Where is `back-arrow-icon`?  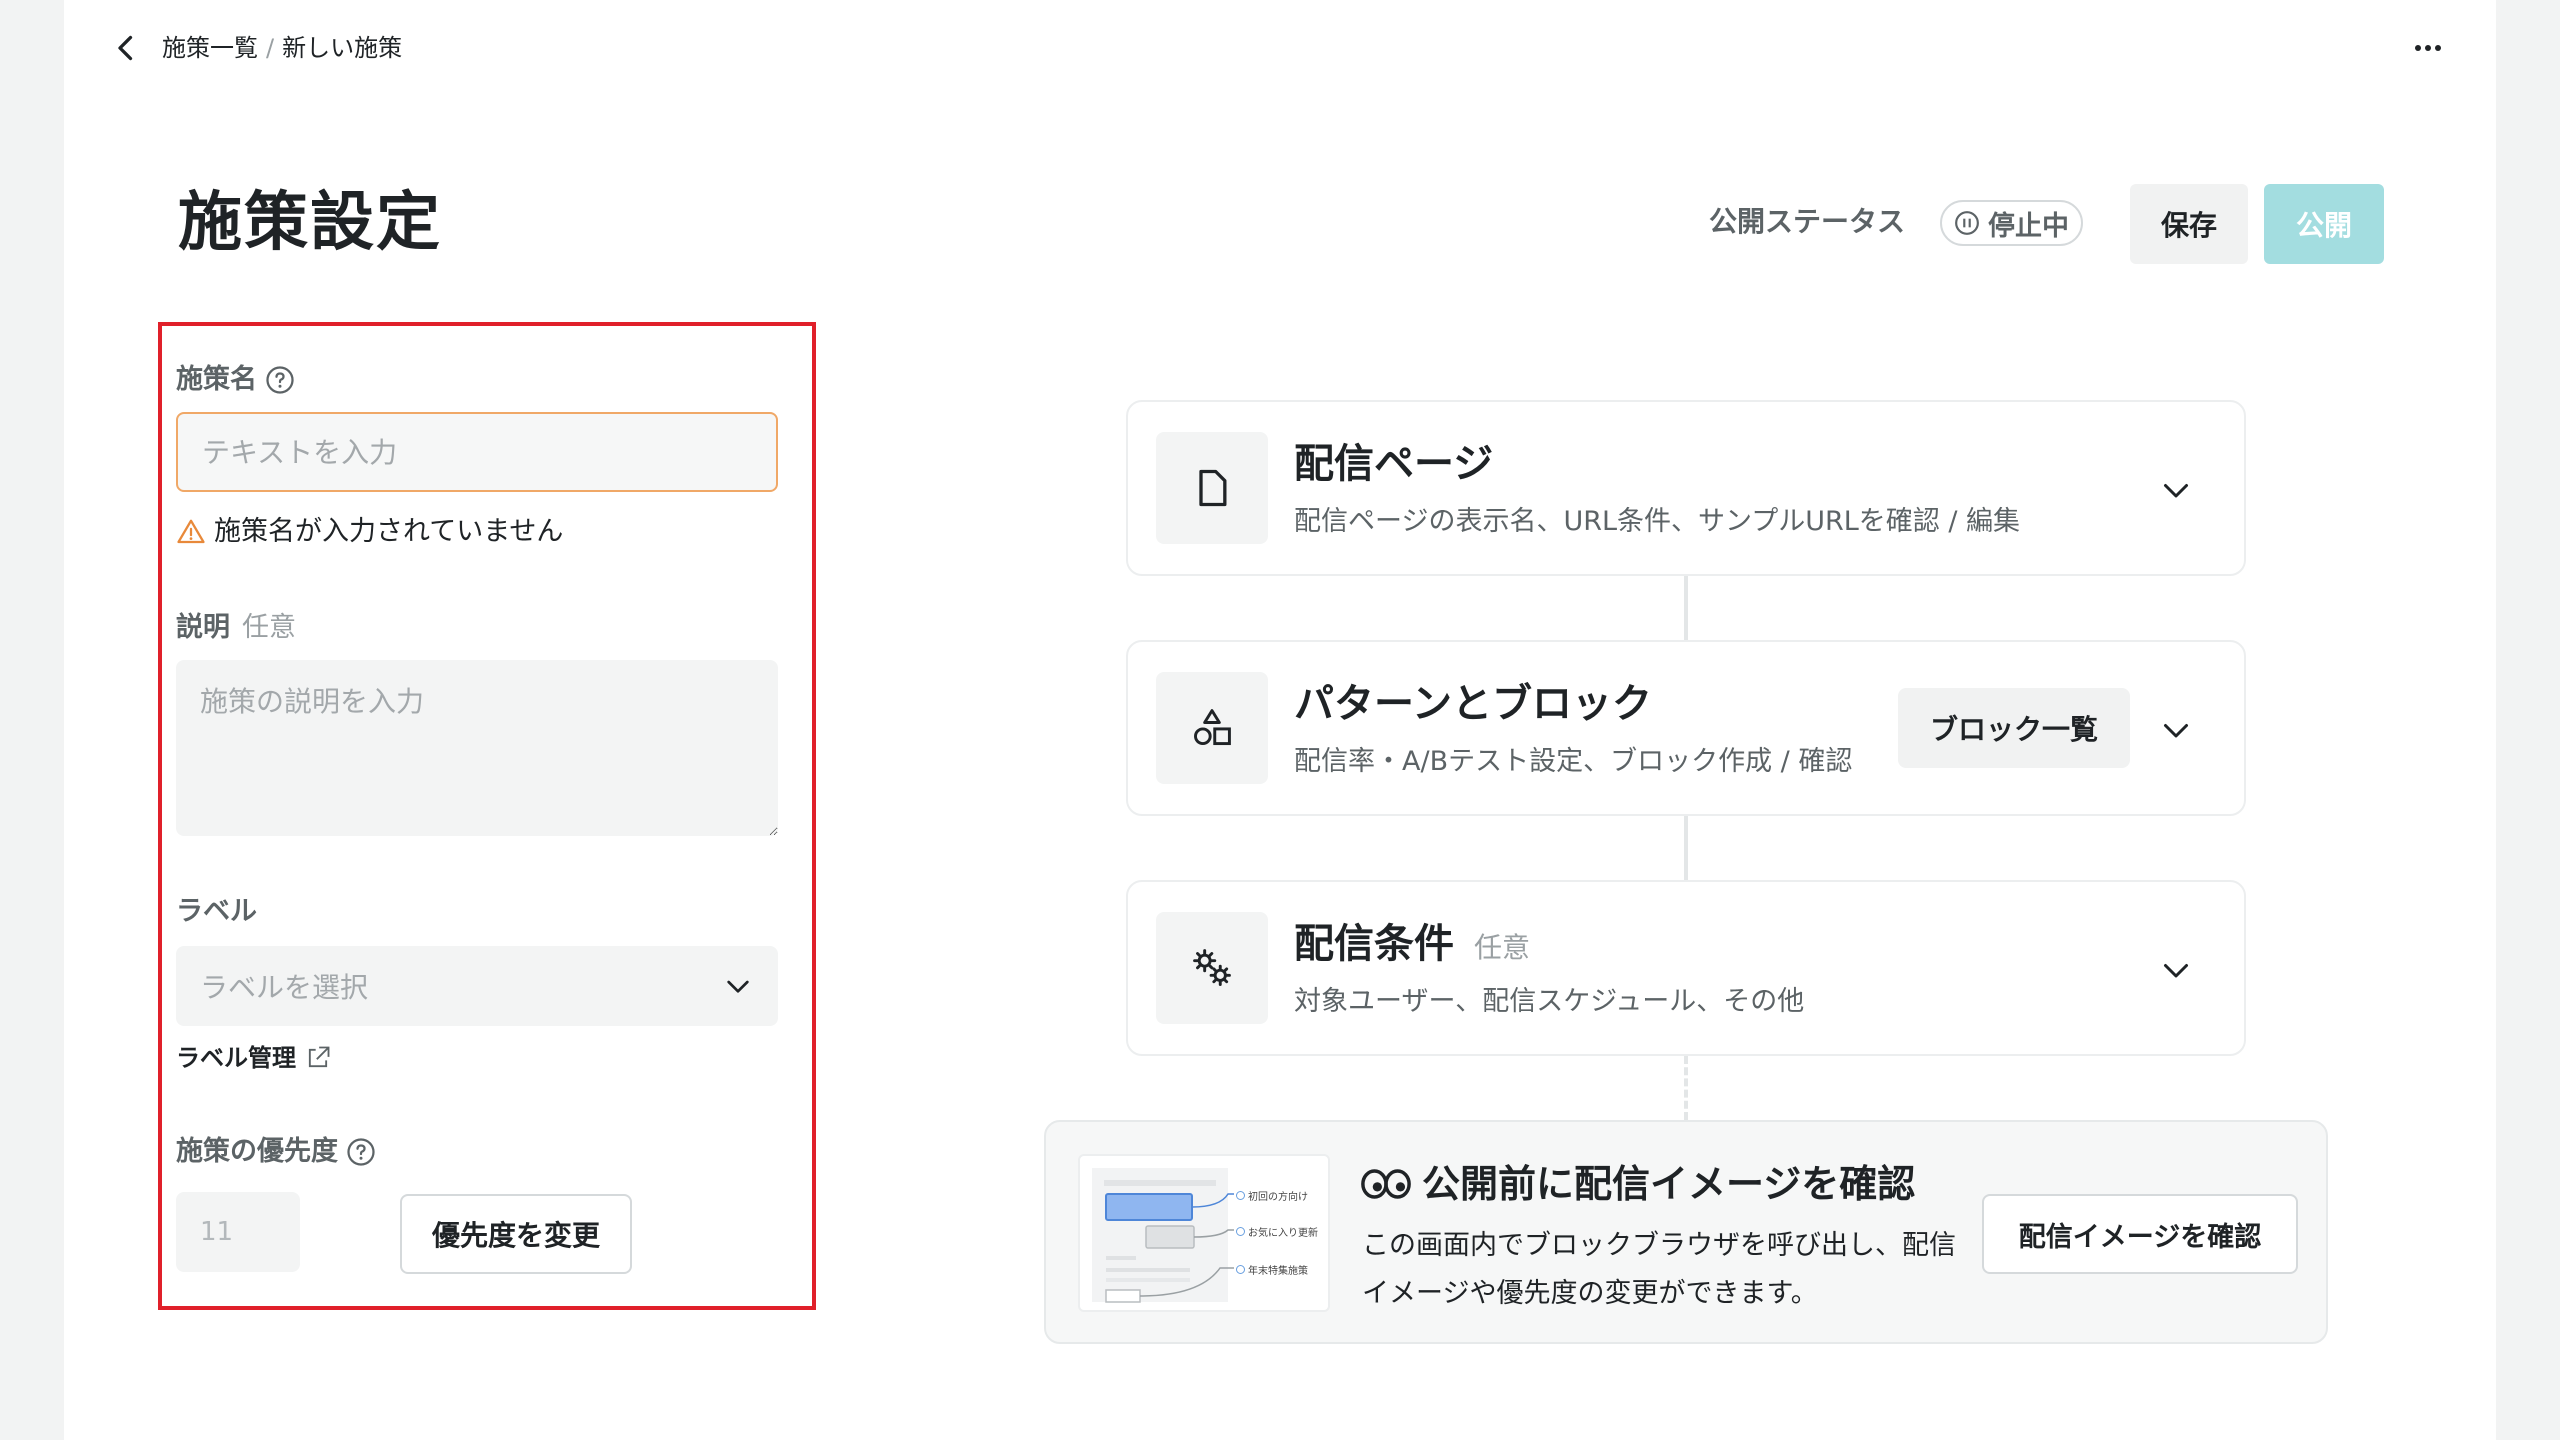 back-arrow-icon is located at coordinates (126, 48).